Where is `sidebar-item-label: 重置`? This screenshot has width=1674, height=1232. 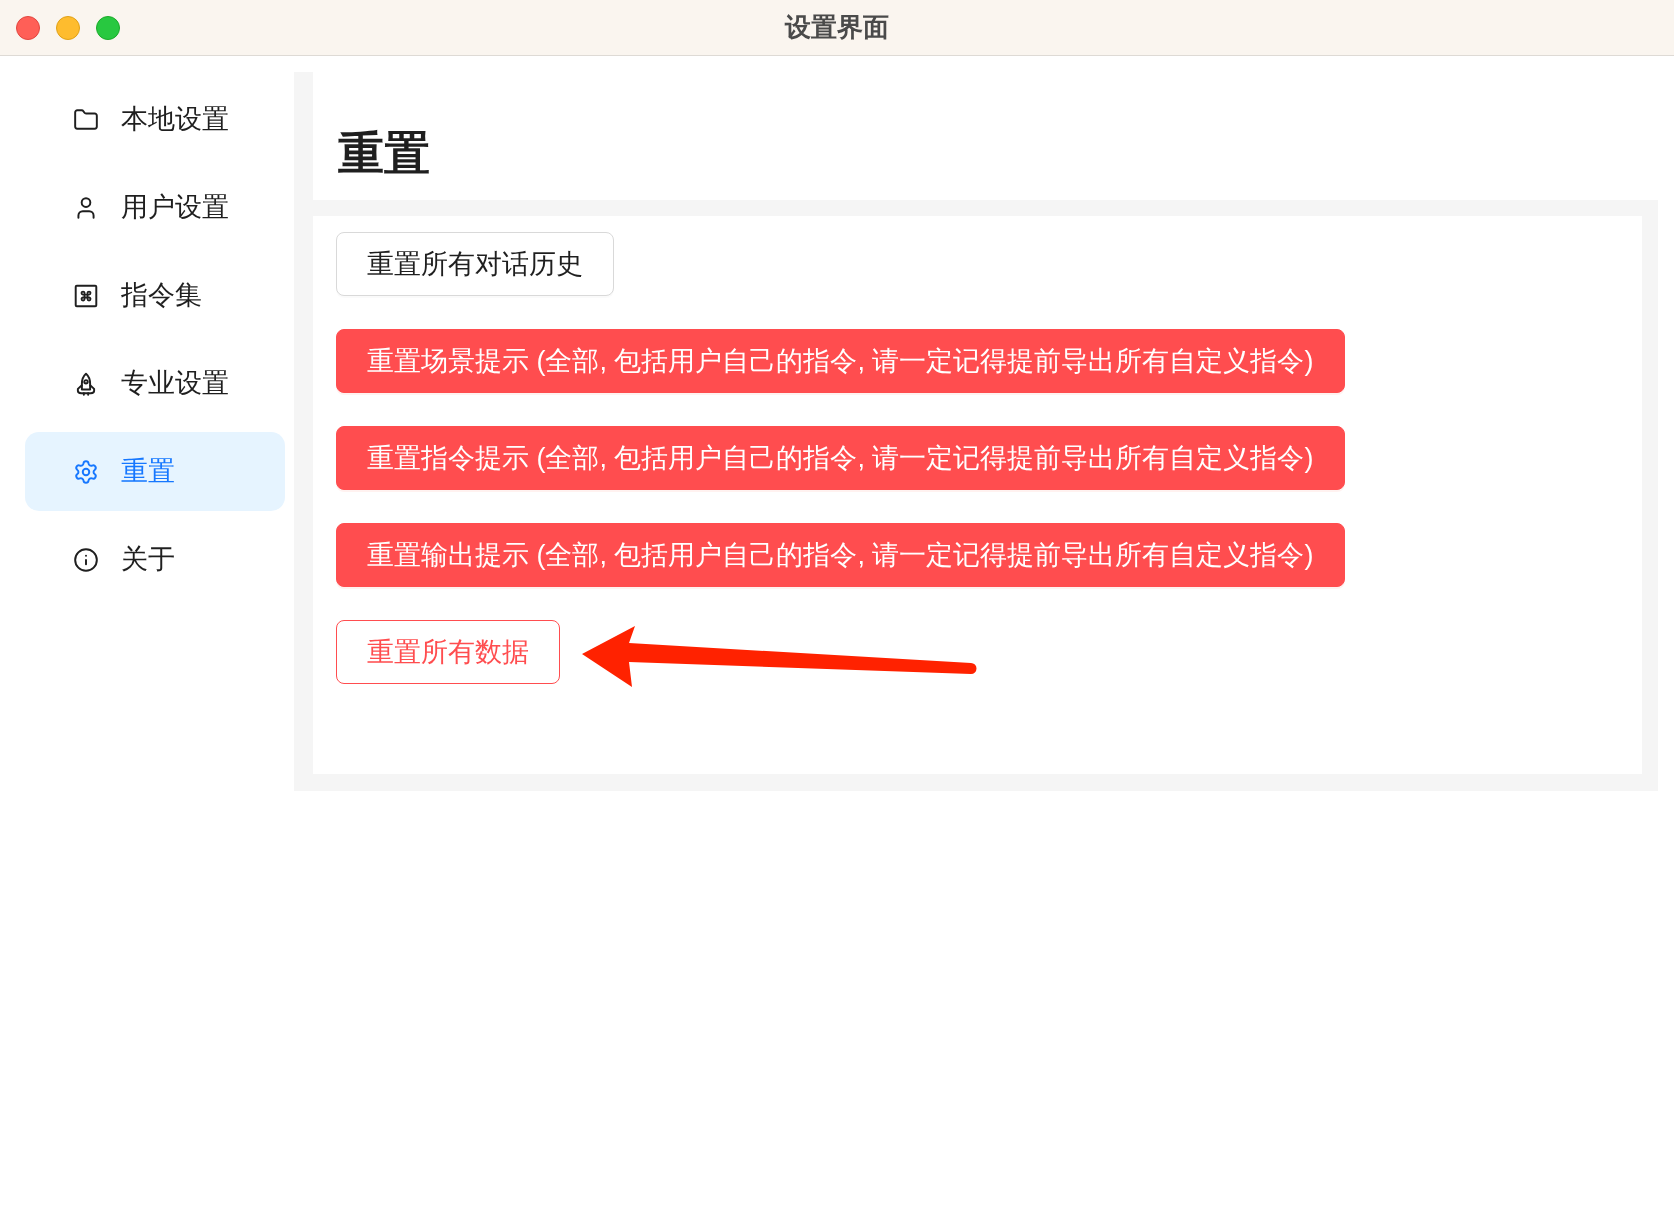 sidebar-item-label: 重置 is located at coordinates (148, 472).